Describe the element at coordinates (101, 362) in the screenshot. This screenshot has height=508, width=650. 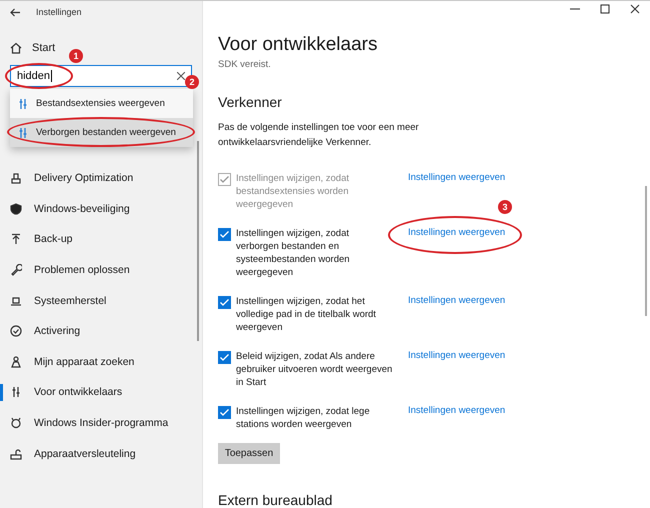
I see `sidebar-item: Mijn apparaat zoeken` at that location.